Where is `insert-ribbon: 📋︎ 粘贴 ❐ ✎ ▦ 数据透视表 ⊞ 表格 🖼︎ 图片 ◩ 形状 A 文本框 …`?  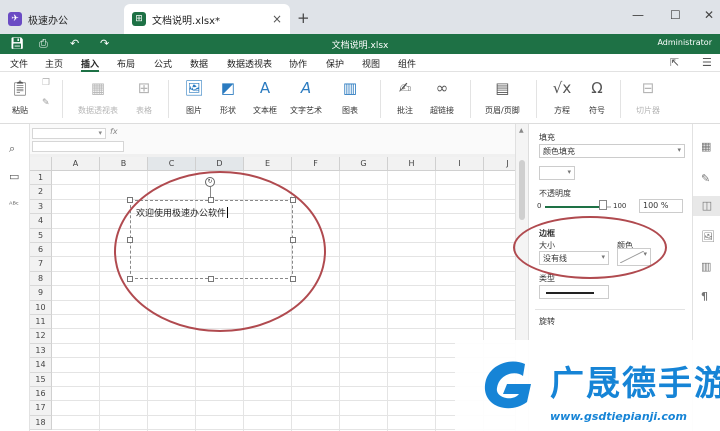 insert-ribbon: 📋︎ 粘贴 ❐ ✎ ▦ 数据透视表 ⊞ 表格 🖼︎ 图片 ◩ 形状 A 文本框 … is located at coordinates (360, 98).